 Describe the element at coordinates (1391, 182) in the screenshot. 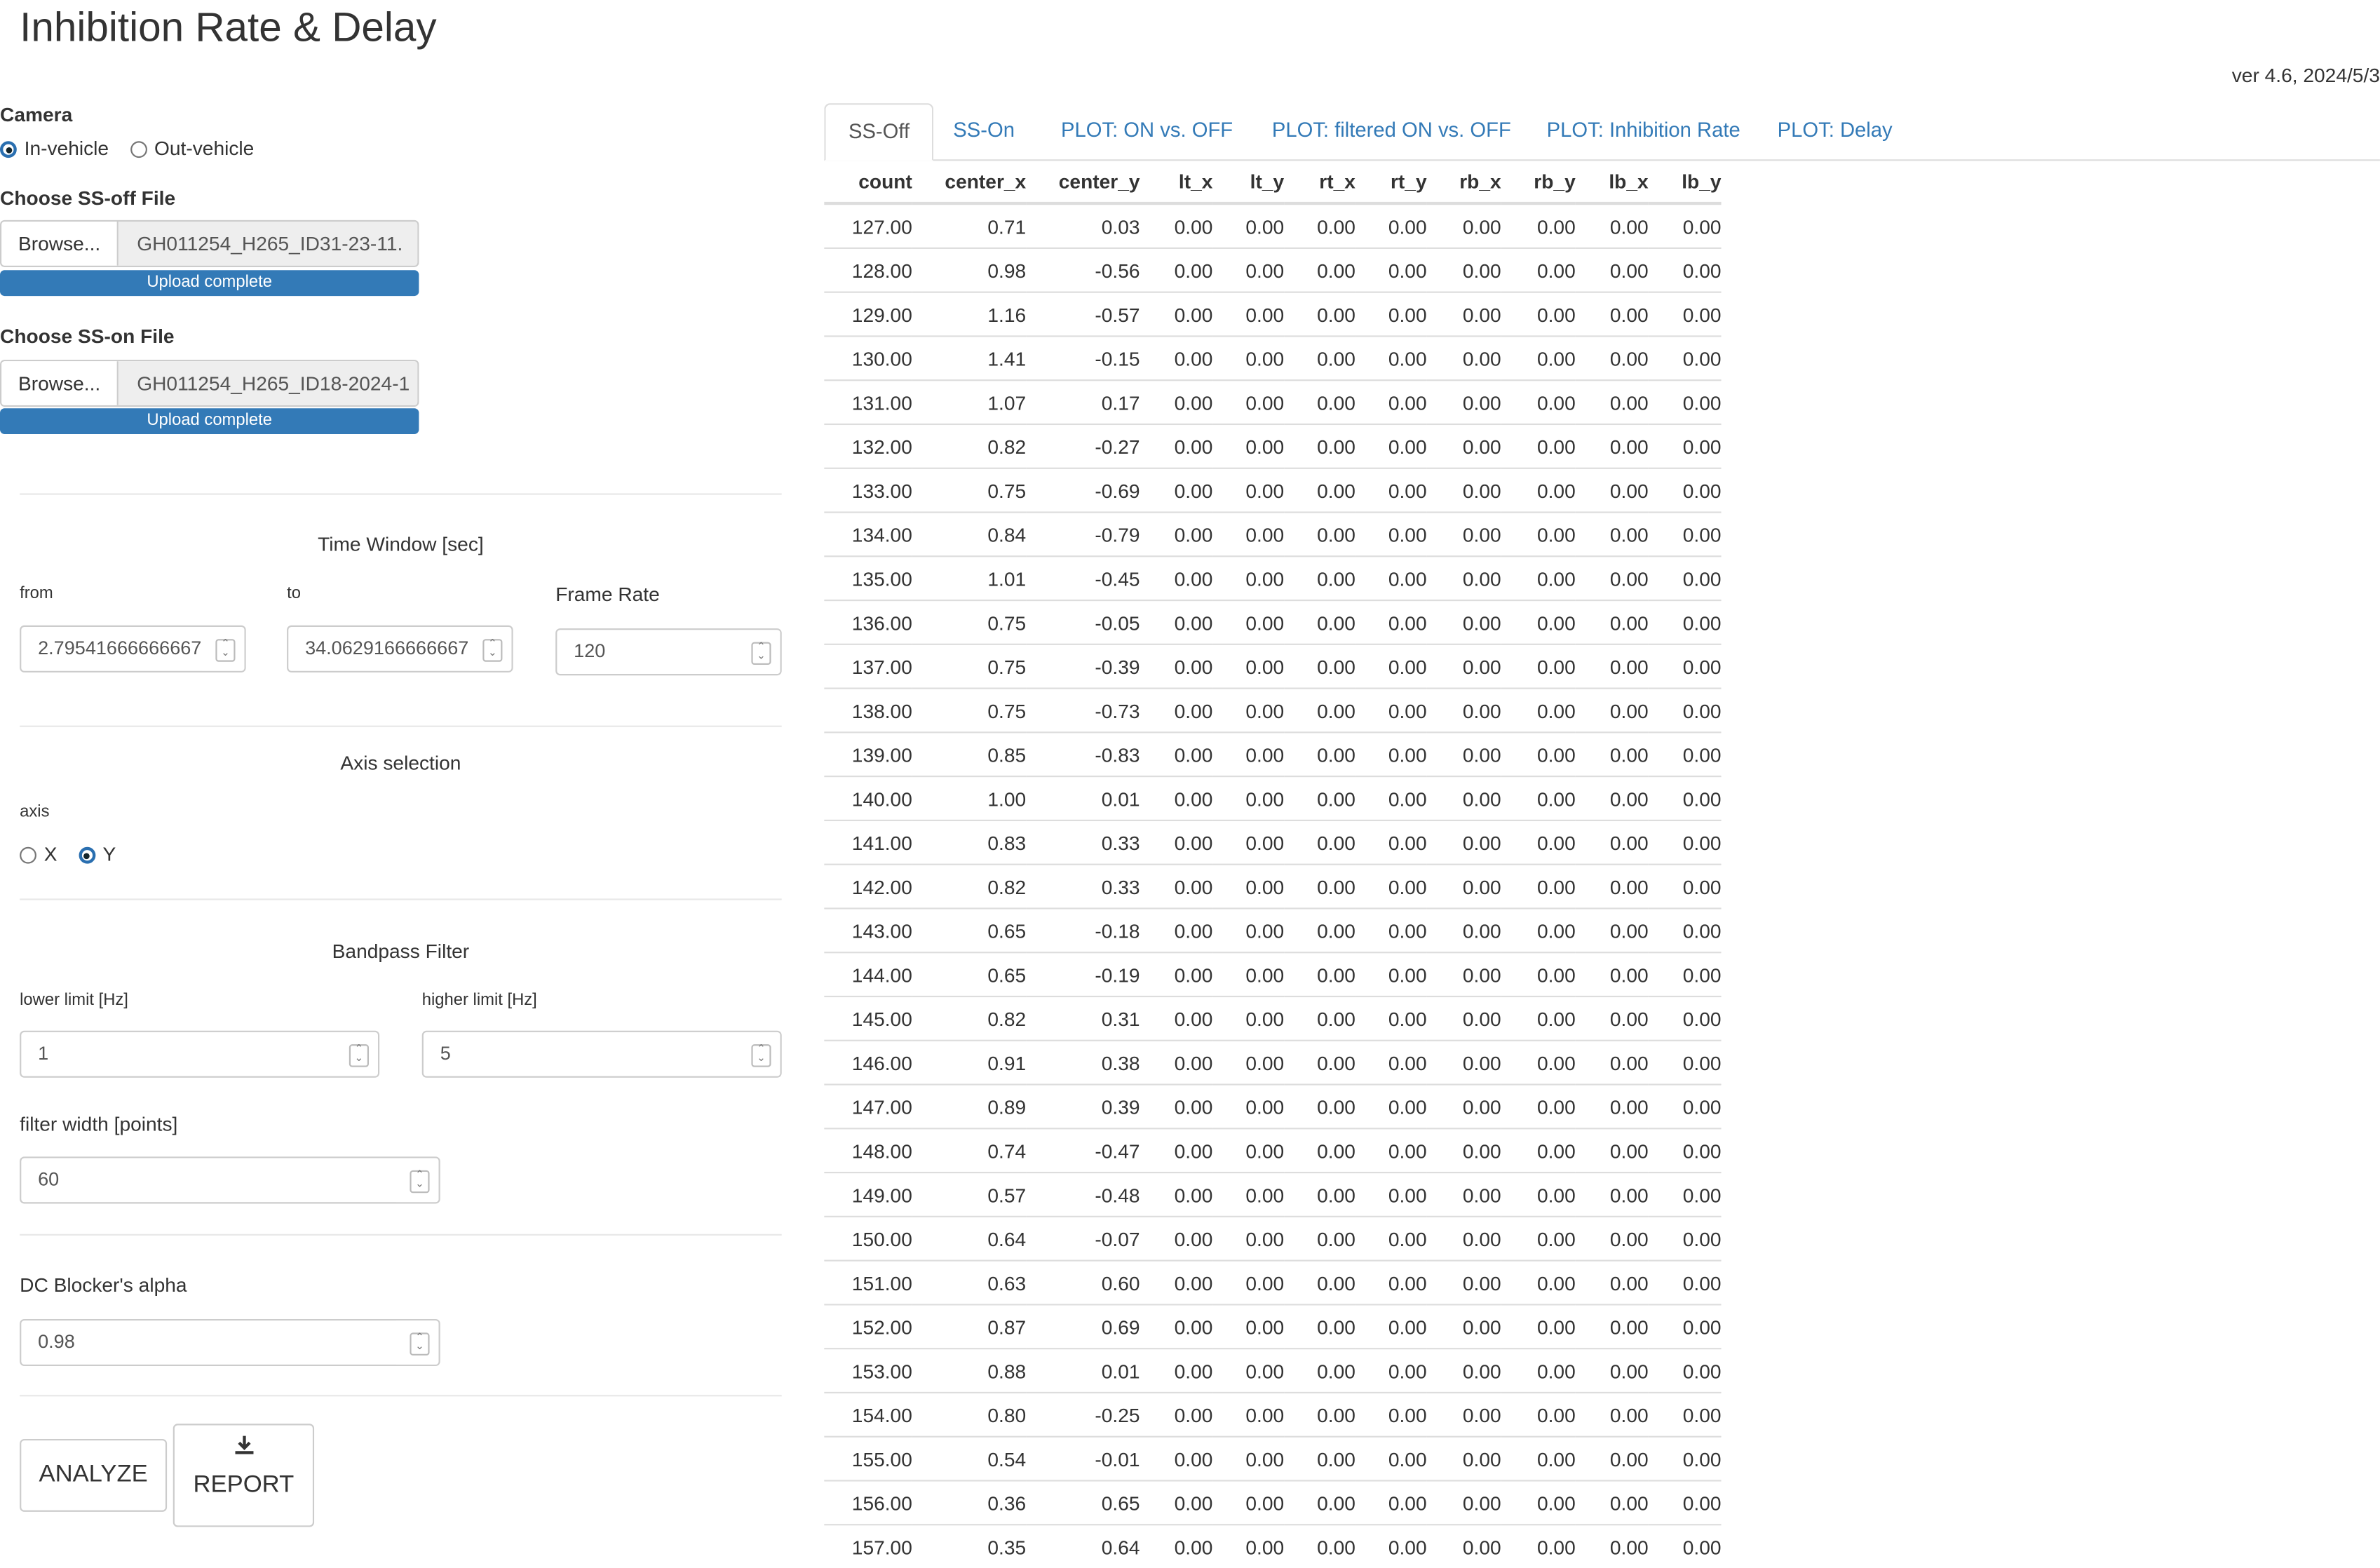

I see `column-header: rt_y` at that location.